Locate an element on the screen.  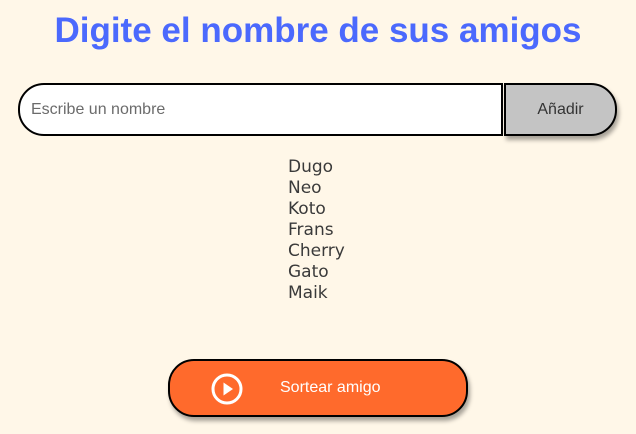
friend-list-item: Cherry is located at coordinates (316, 251).